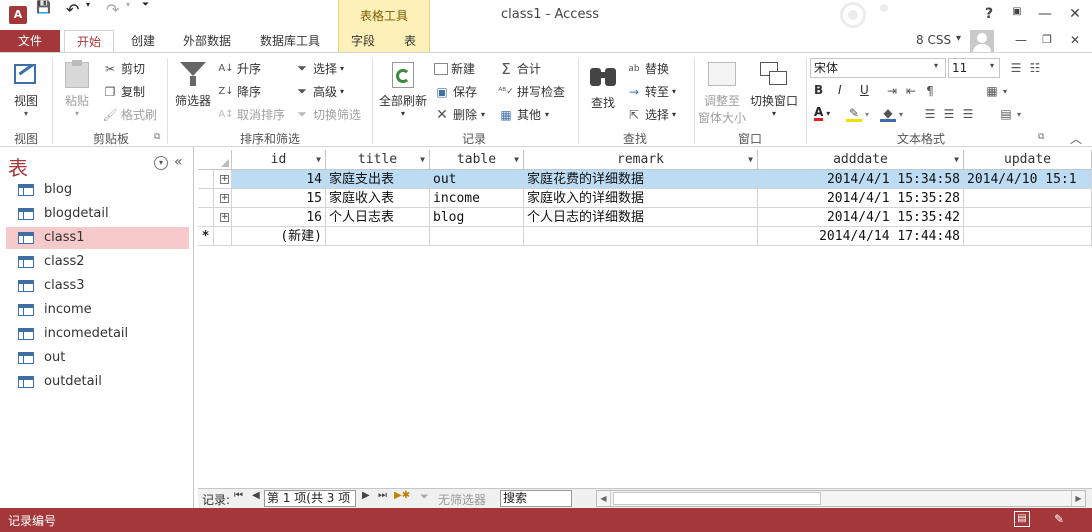  Describe the element at coordinates (239, 91) in the screenshot. I see `sort-descending-button: Z↓ 降序` at that location.